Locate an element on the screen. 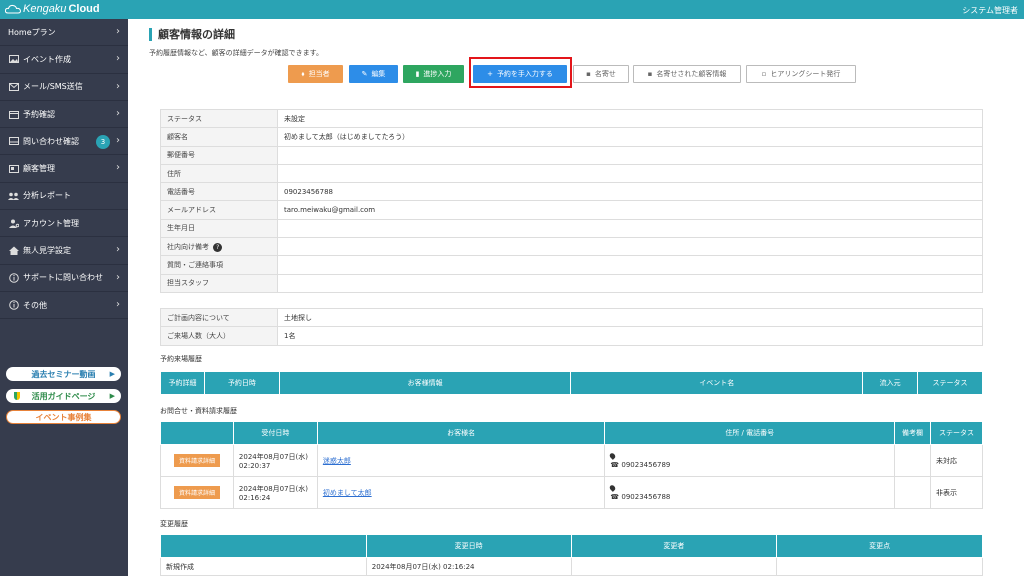 This screenshot has width=1024, height=576. sidebar-item-inquiries: 問い合わせ確認 3 › is located at coordinates (64, 142).